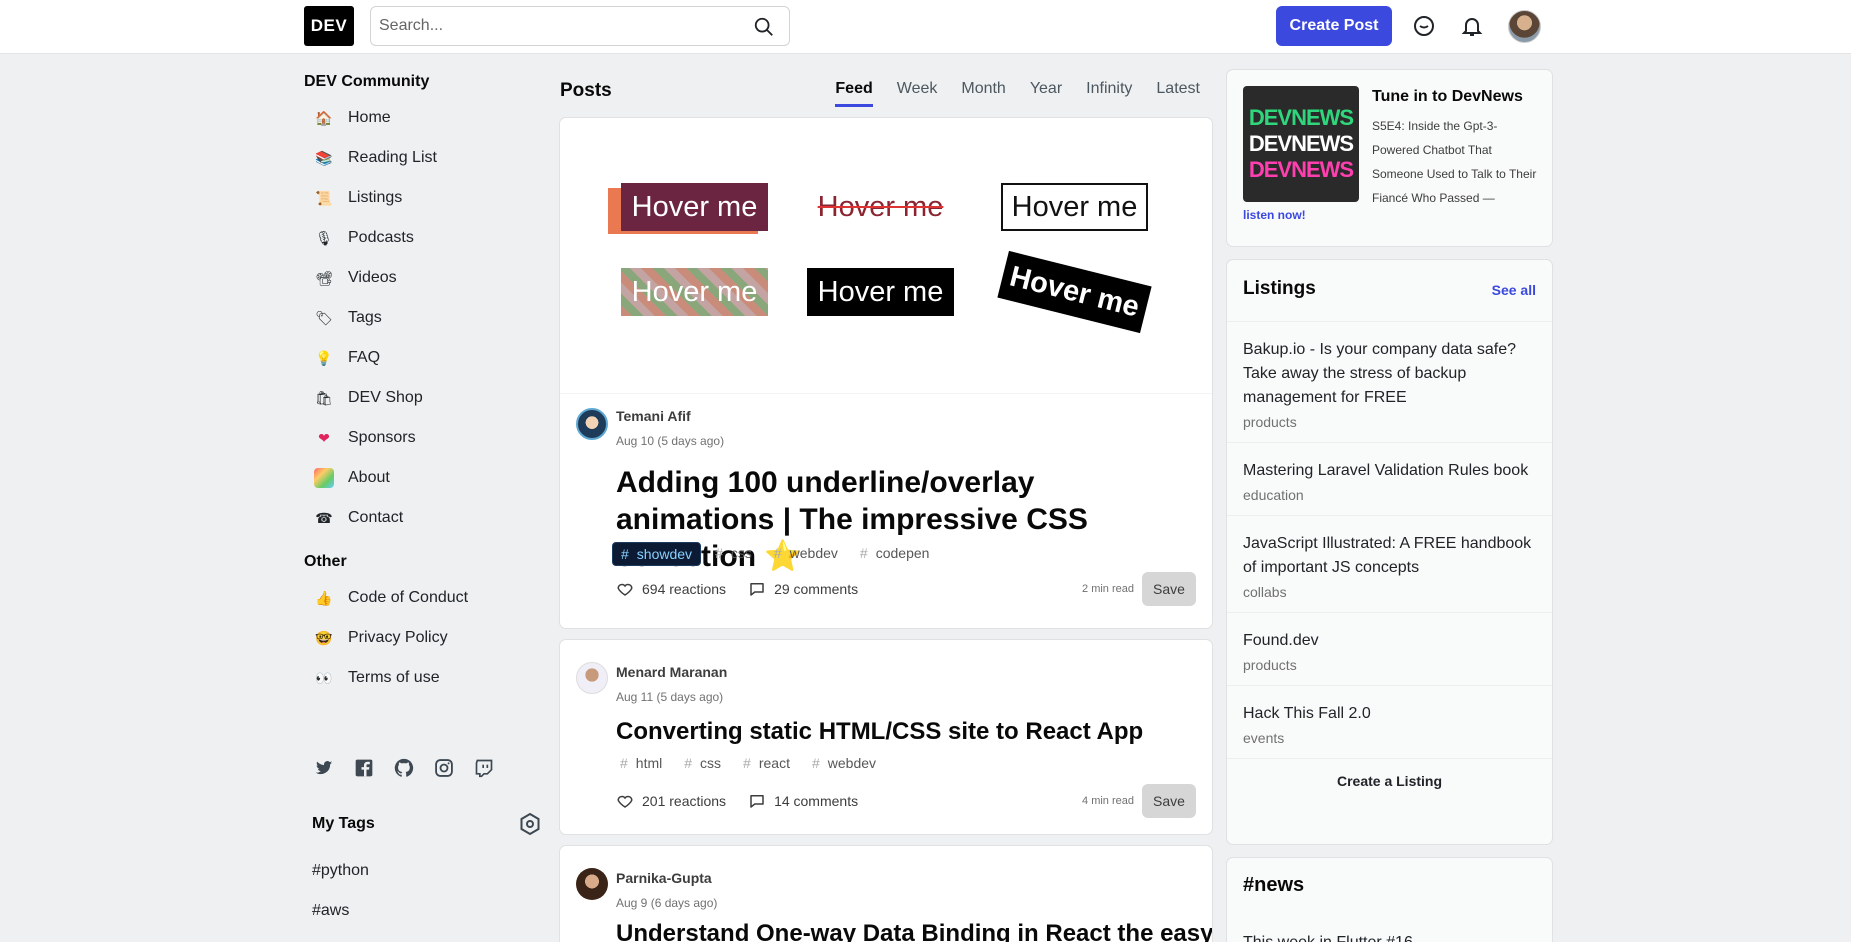  Describe the element at coordinates (669, 697) in the screenshot. I see `post-date: Aug 11 (5 days ago)` at that location.